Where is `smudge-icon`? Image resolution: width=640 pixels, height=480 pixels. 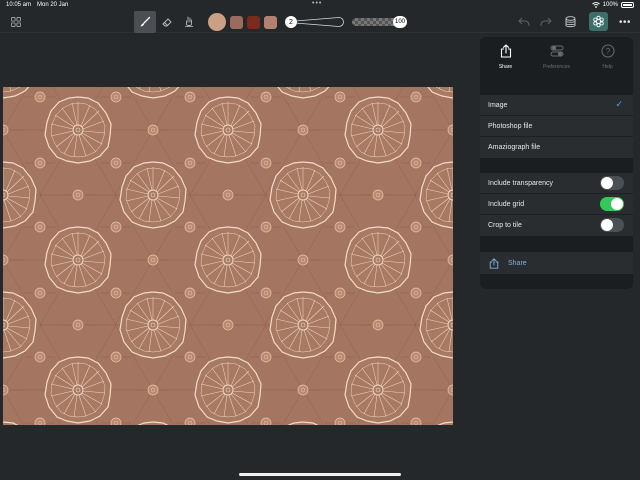 smudge-icon is located at coordinates (189, 21).